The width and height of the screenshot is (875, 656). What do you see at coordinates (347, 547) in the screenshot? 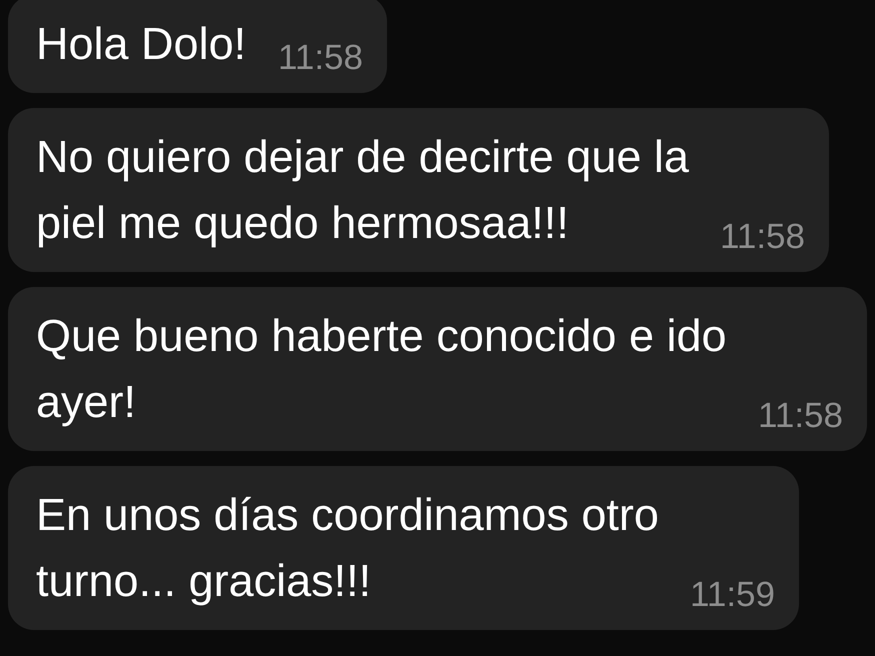
I see `message-text: En unos días coordinamos otro turno... gracias!!!` at bounding box center [347, 547].